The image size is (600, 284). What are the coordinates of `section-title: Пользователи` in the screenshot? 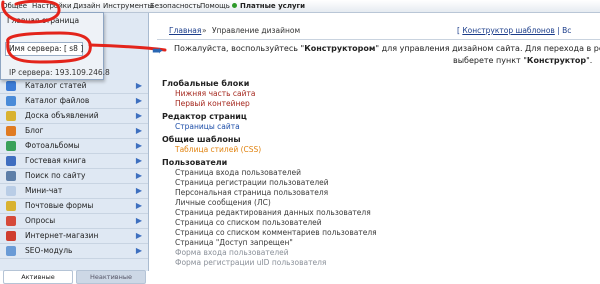 It's located at (195, 162).